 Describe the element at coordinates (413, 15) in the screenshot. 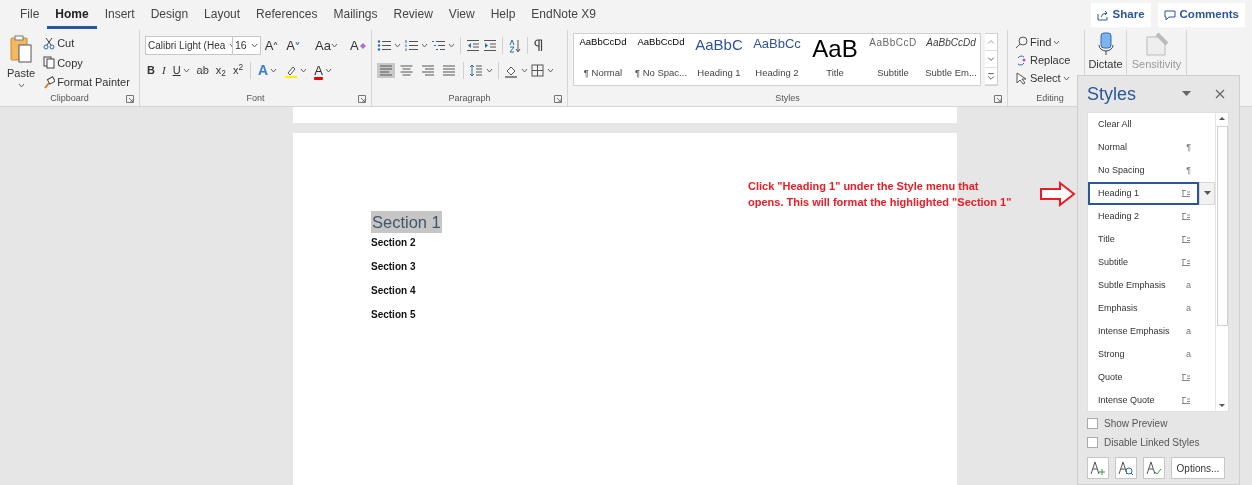

I see `ribbon-tab: Review` at that location.